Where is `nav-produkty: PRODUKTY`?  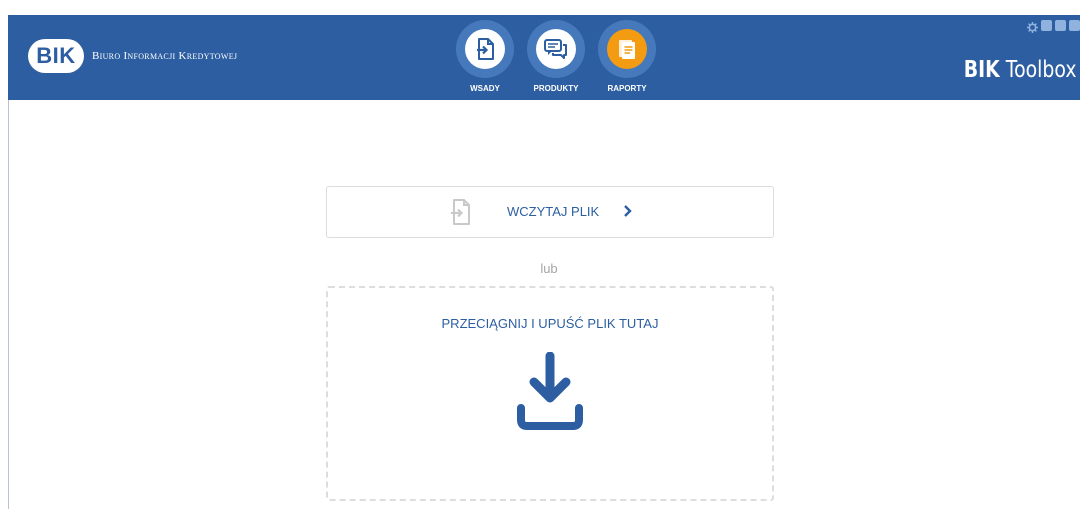
nav-produkty: PRODUKTY is located at coordinates (556, 60).